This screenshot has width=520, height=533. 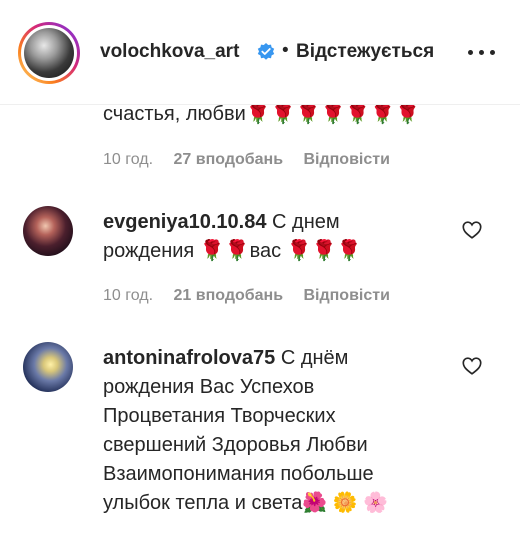 I want to click on author-avatar-image, so click(x=49, y=53).